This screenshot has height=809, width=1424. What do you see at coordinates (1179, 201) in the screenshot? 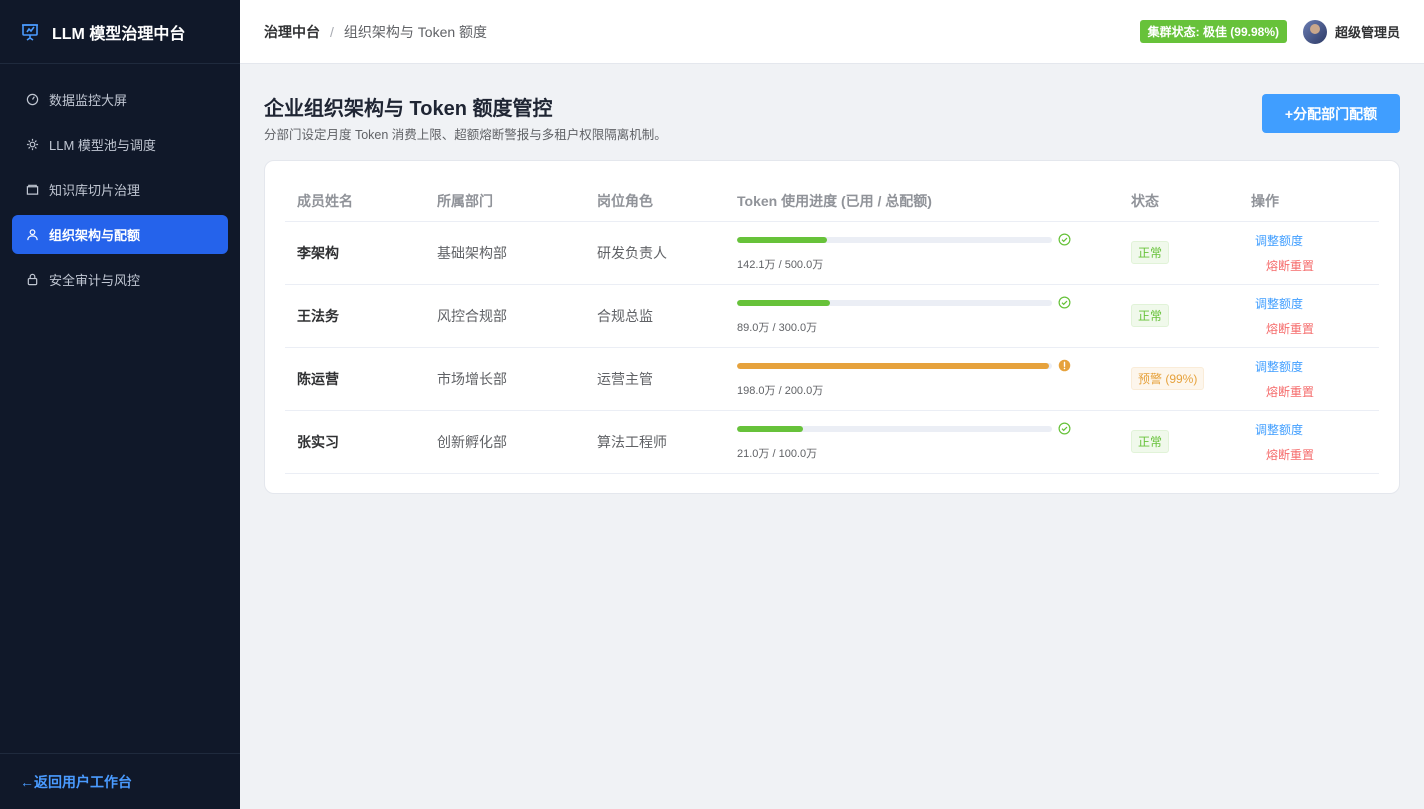
I see `column-header-status: 状态` at bounding box center [1179, 201].